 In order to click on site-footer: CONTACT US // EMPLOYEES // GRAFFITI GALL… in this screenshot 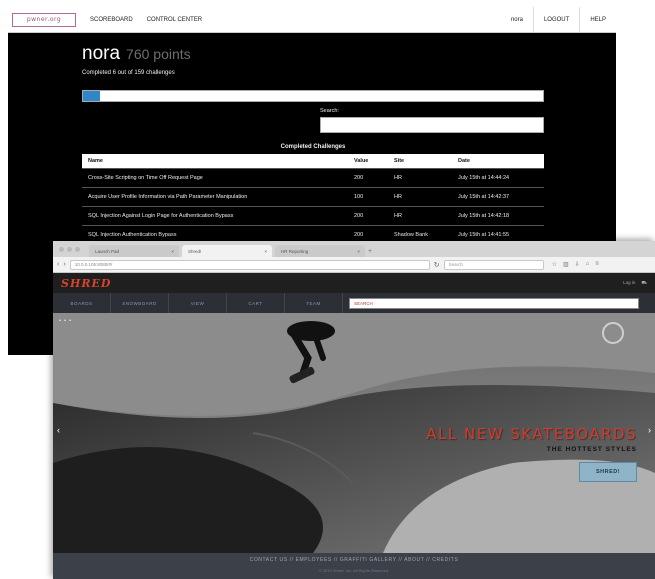, I will do `click(354, 566)`.